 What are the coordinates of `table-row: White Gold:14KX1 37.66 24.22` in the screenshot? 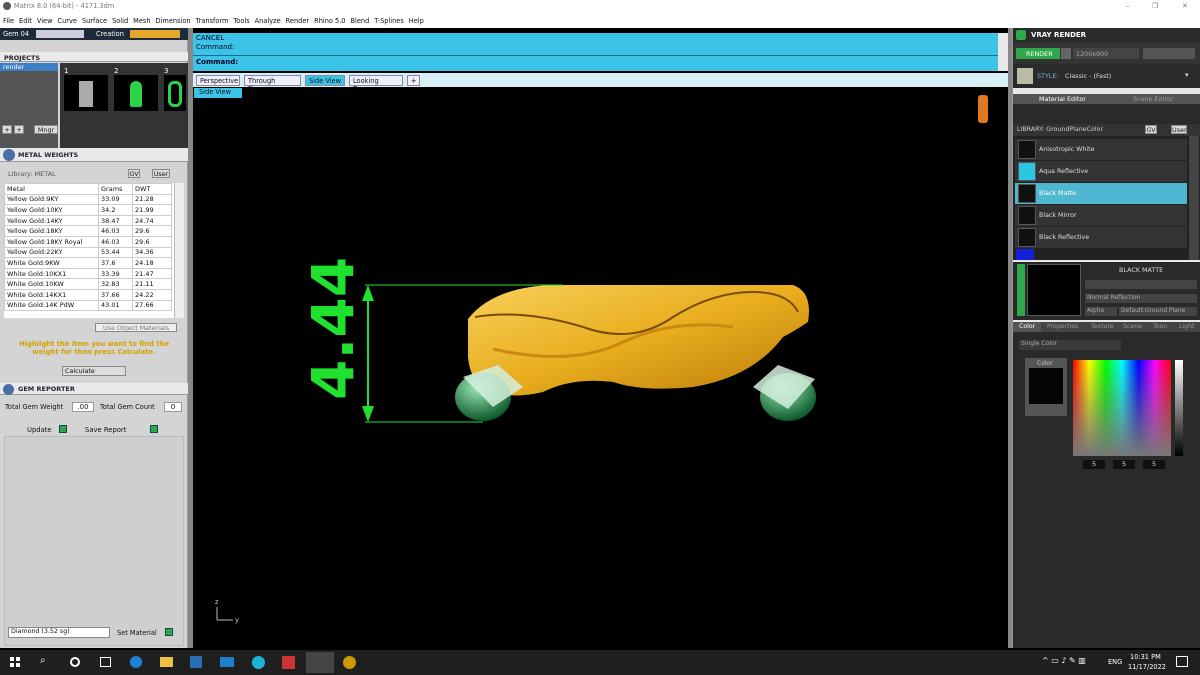 It's located at (88, 294).